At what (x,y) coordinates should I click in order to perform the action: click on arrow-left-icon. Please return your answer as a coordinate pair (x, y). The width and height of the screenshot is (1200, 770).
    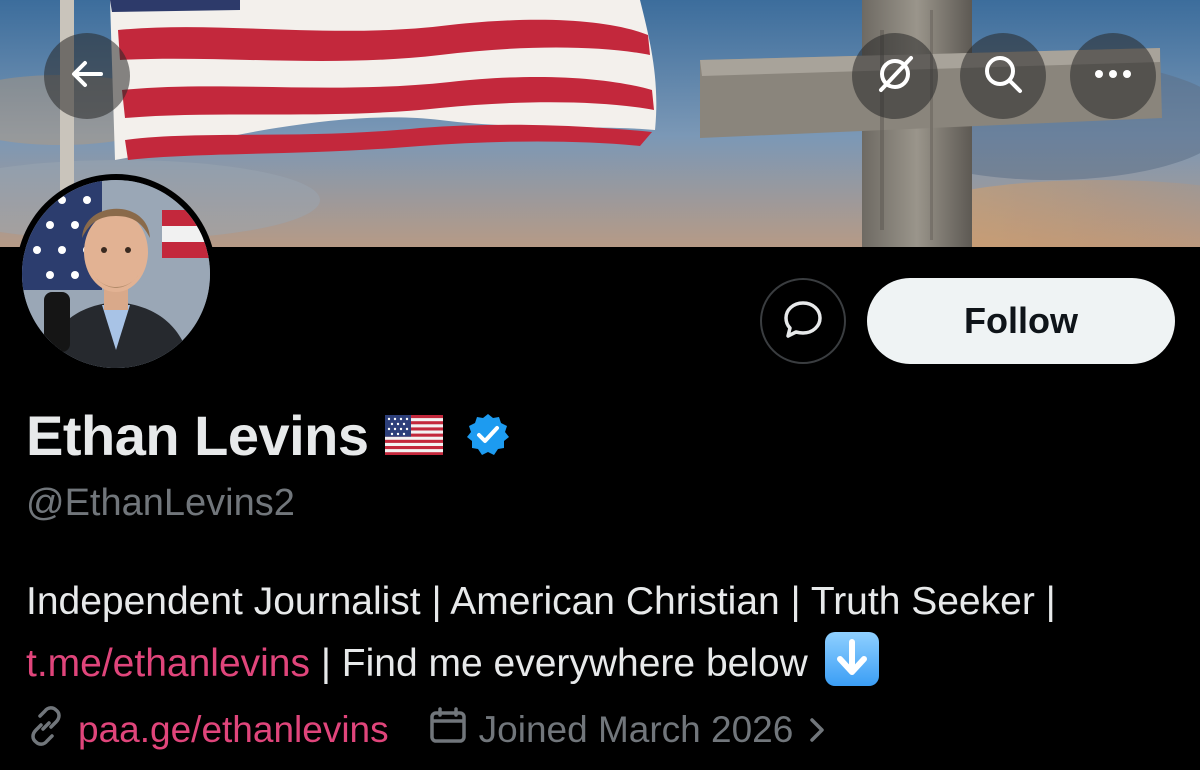
    Looking at the image, I should click on (87, 76).